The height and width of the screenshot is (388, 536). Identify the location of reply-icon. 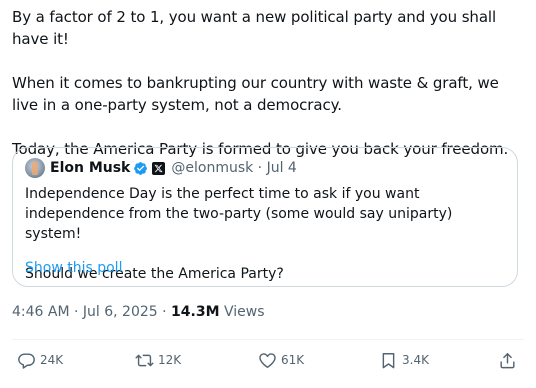
(26, 360).